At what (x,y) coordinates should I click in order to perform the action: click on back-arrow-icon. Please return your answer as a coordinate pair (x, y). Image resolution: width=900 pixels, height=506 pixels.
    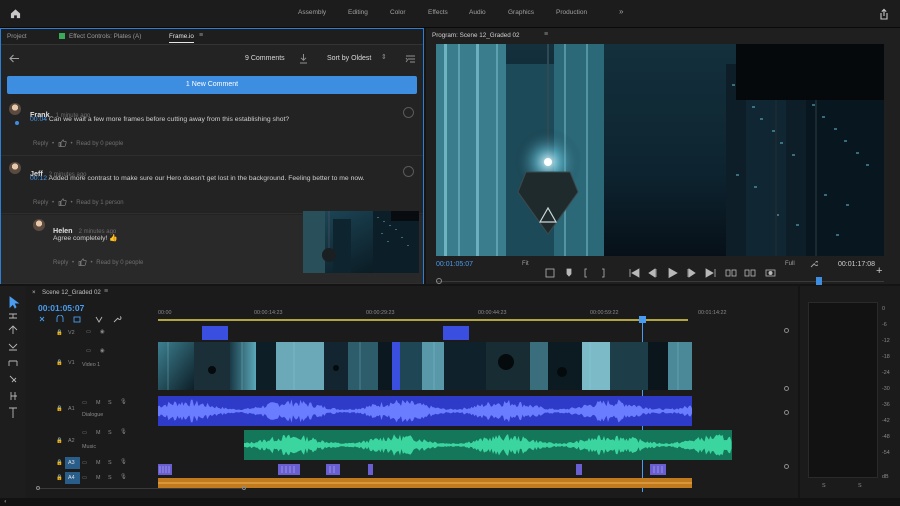
    Looking at the image, I should click on (14, 58).